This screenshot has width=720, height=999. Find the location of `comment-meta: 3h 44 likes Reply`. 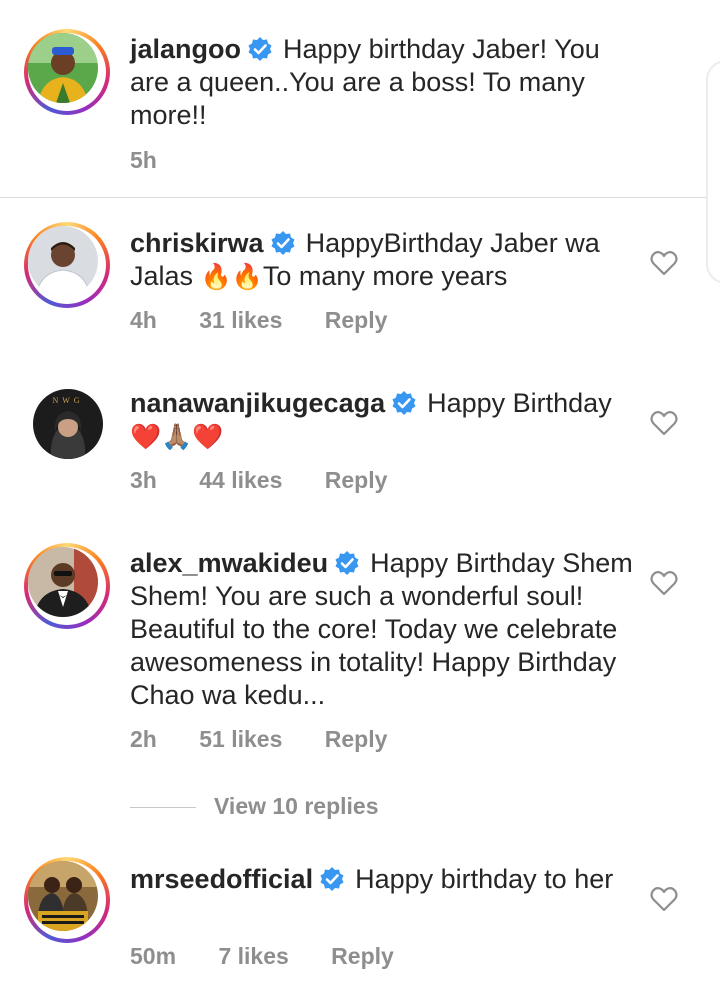

comment-meta: 3h 44 likes Reply is located at coordinates (276, 480).